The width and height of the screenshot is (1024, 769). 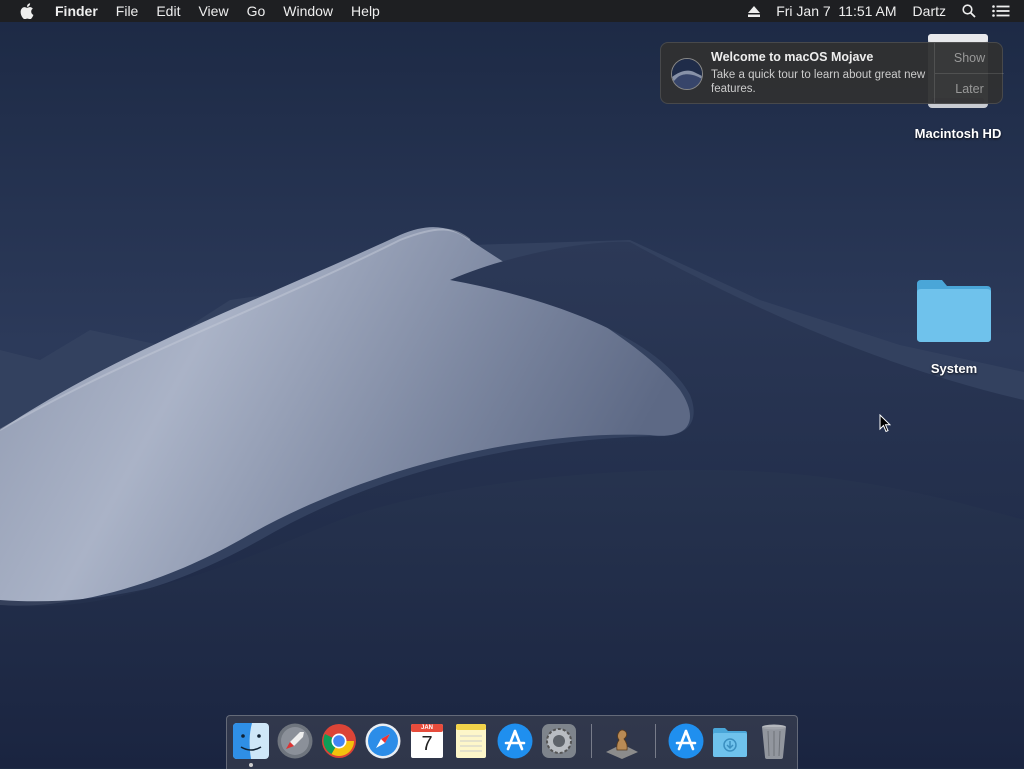 What do you see at coordinates (622, 744) in the screenshot?
I see `chess-icon` at bounding box center [622, 744].